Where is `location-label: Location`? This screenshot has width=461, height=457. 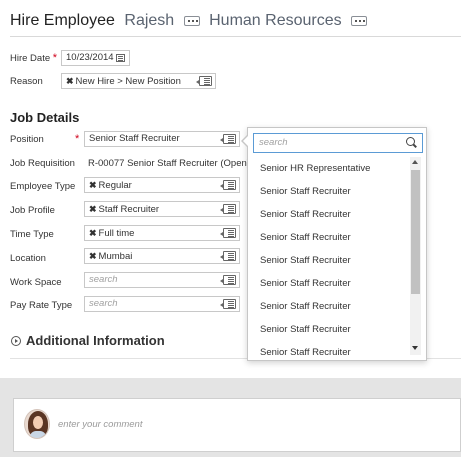
location-label: Location is located at coordinates (28, 258).